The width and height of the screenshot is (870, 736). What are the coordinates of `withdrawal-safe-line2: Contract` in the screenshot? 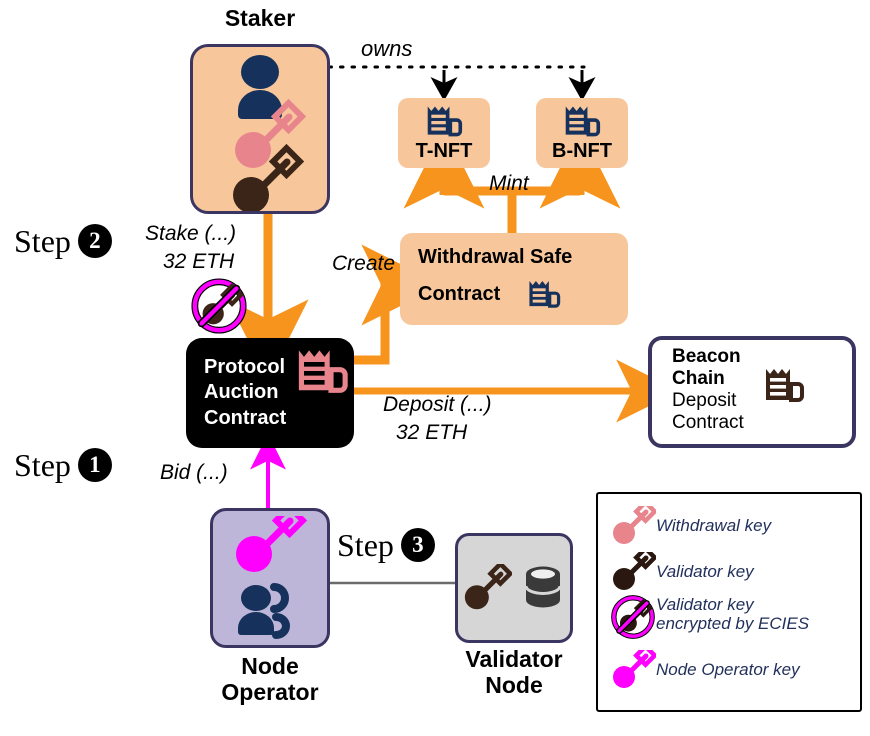 It's located at (459, 294).